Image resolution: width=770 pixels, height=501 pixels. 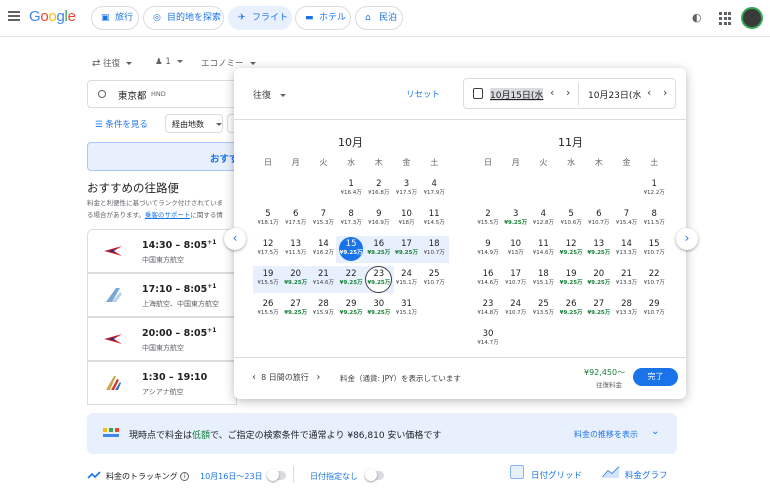 I want to click on calendar-day: 7 ¥15.3万, so click(x=323, y=220).